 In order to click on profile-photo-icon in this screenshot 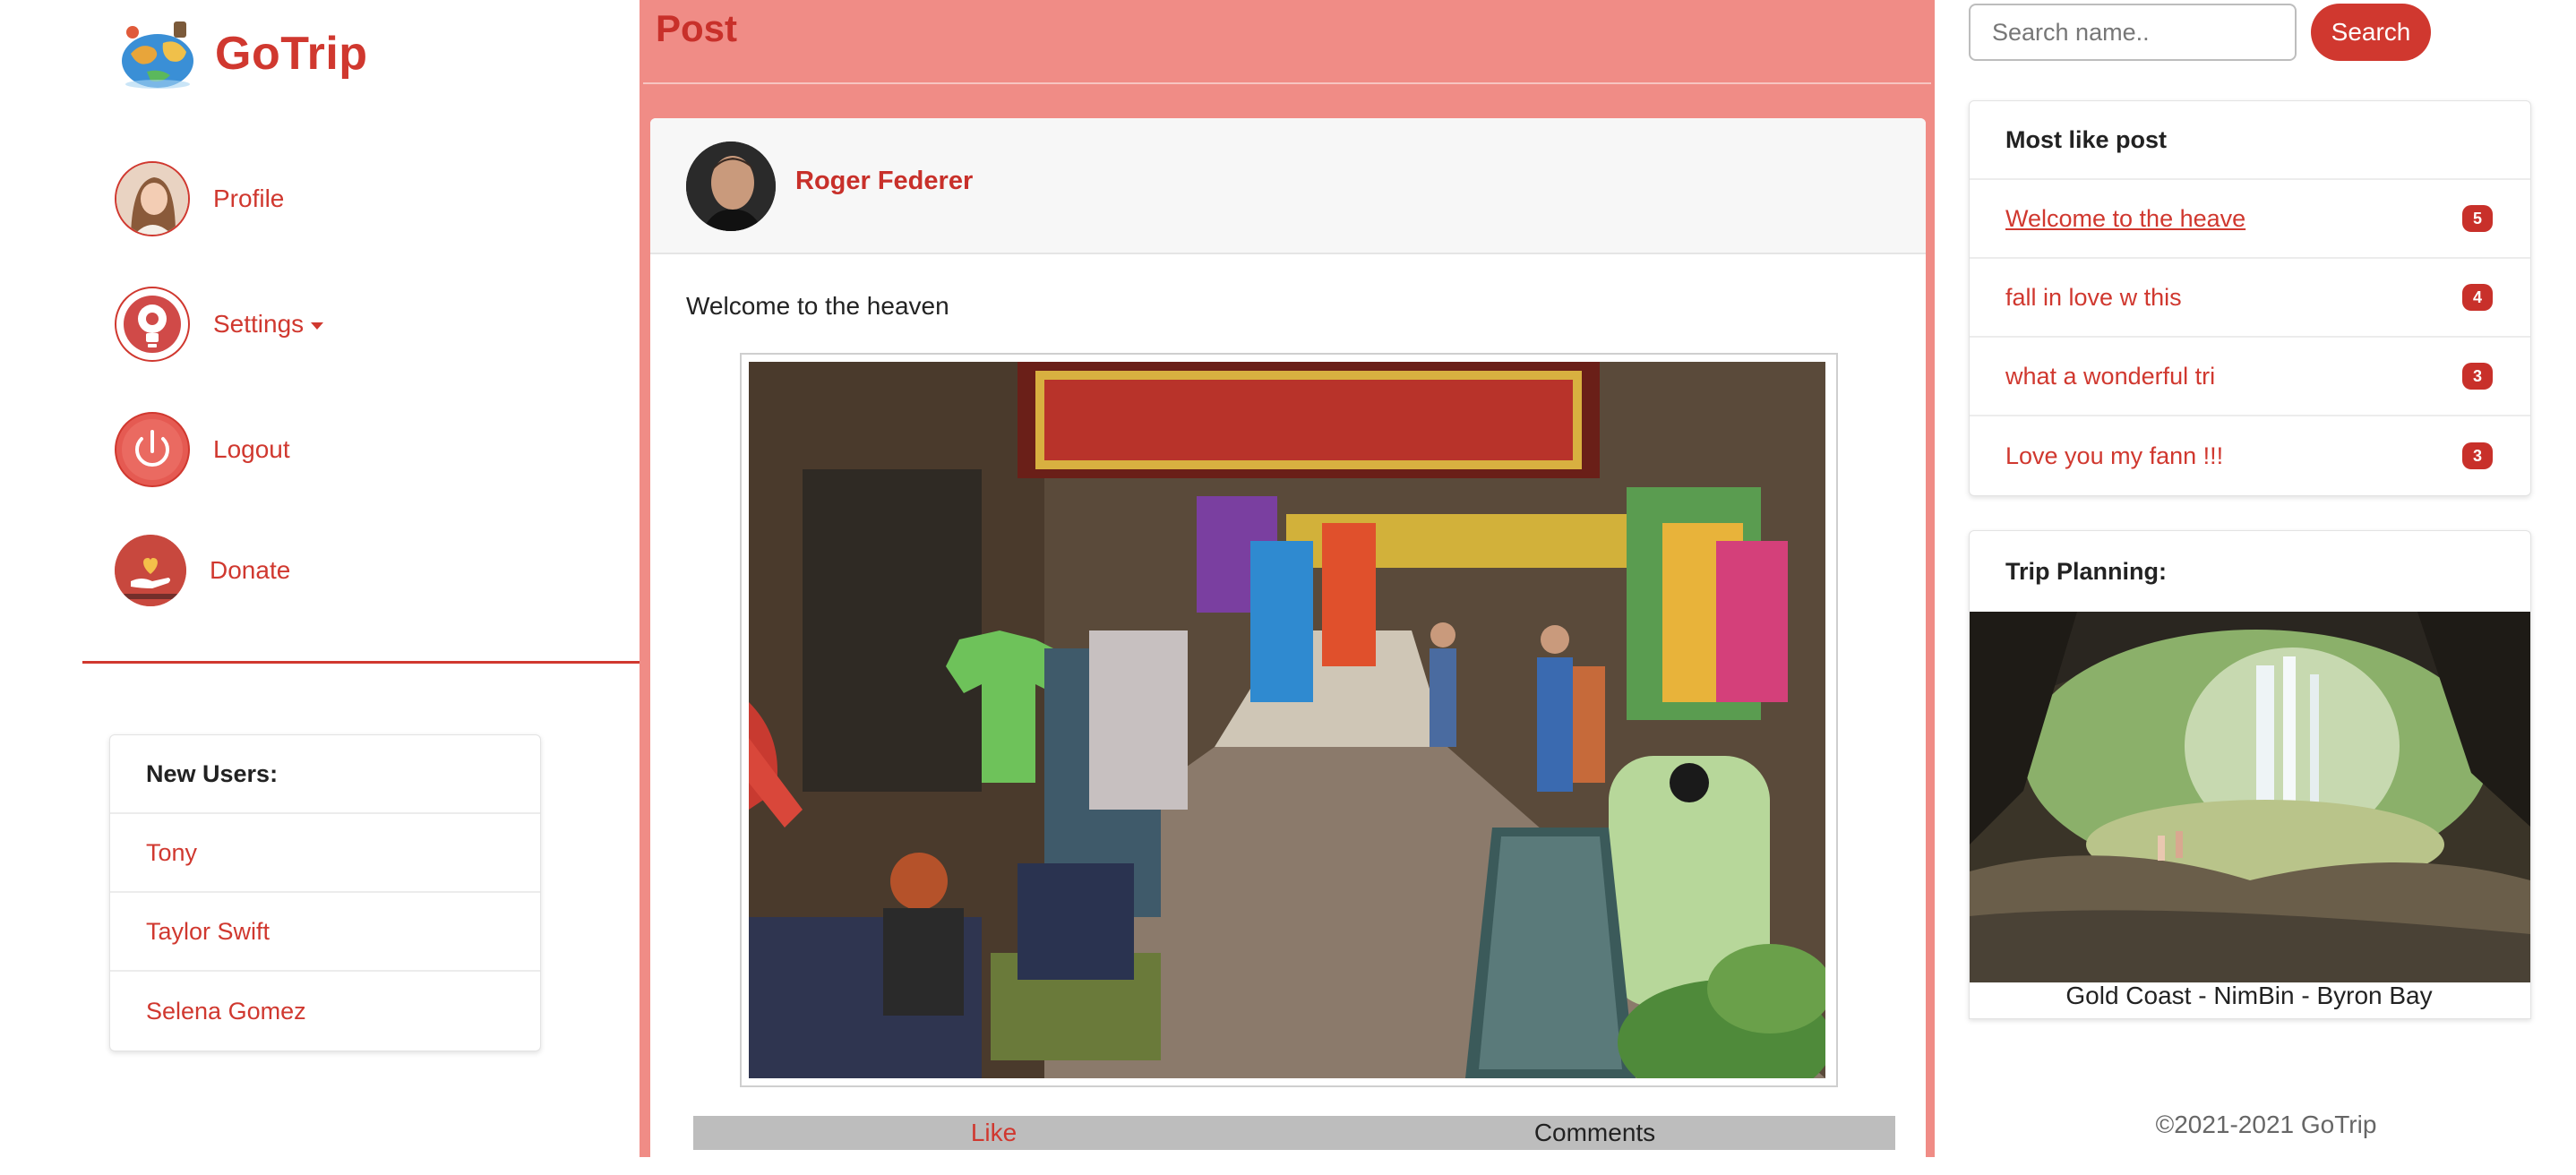, I will do `click(152, 199)`.